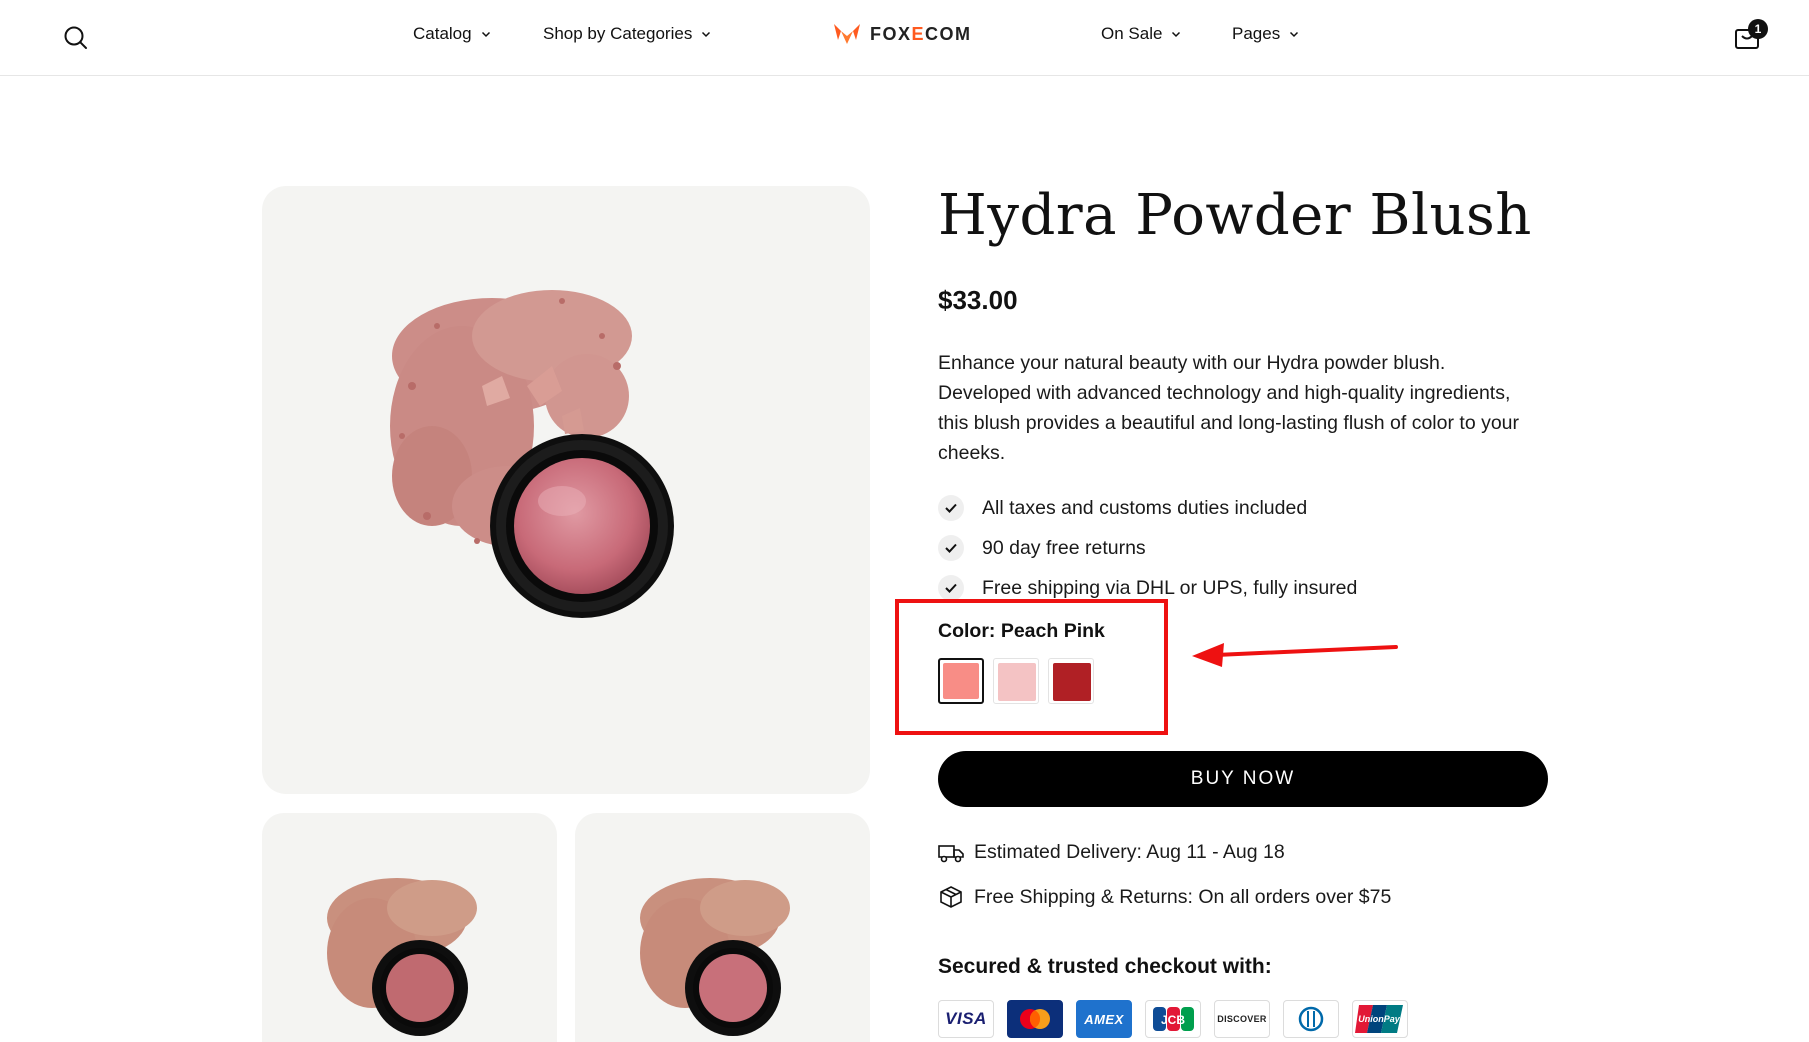 The image size is (1809, 1042). Describe the element at coordinates (1242, 1019) in the screenshot. I see `discover-icon: DISCOVER` at that location.